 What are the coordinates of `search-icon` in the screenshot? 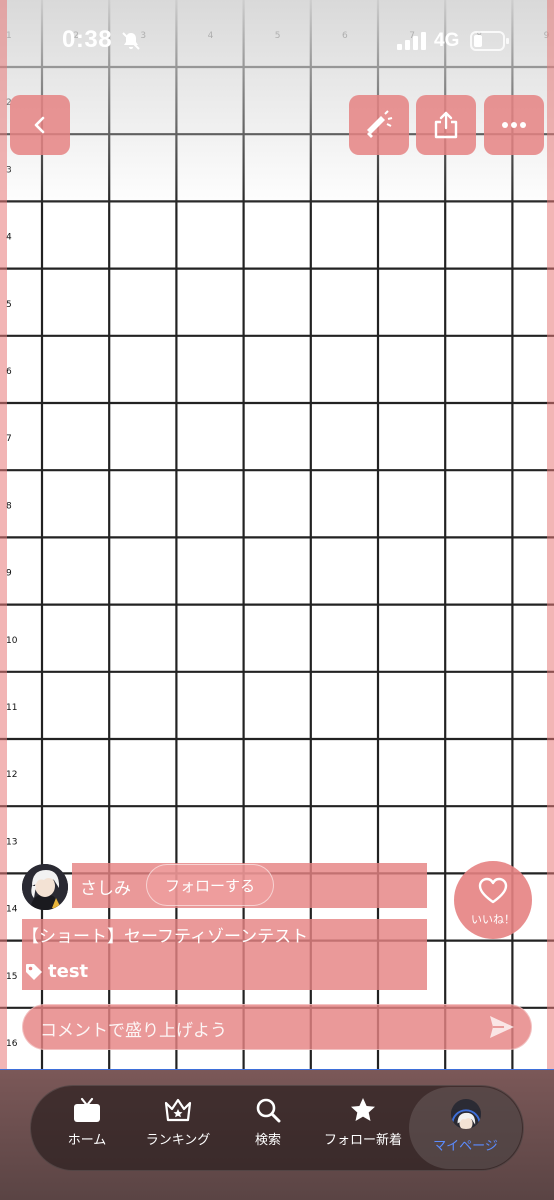 It's located at (268, 1110).